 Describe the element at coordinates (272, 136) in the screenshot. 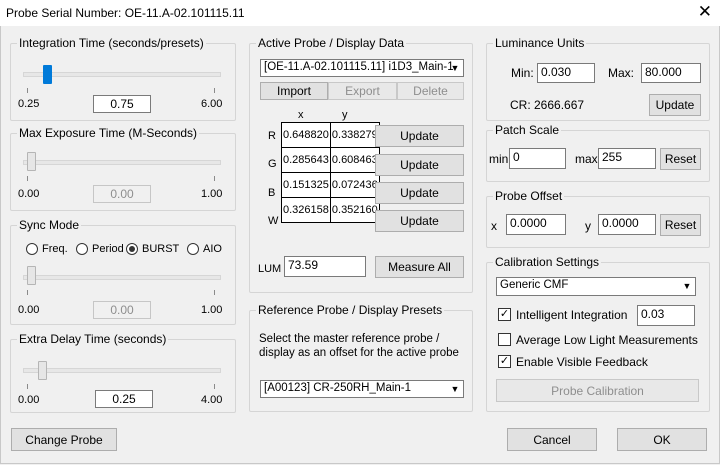

I see `row-r-label: R` at that location.